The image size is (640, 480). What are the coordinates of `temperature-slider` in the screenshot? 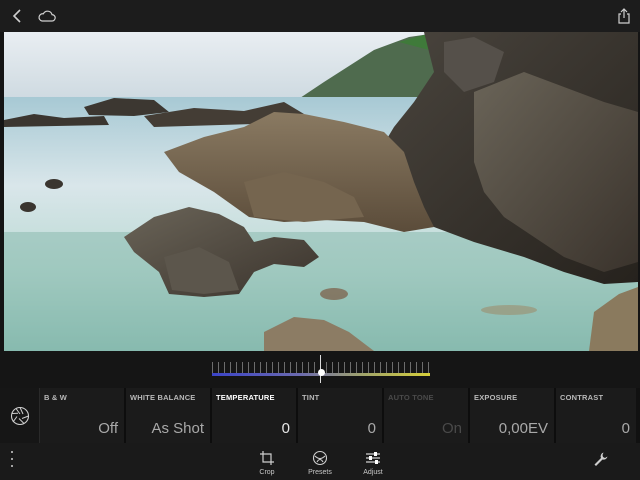 It's located at (321, 369).